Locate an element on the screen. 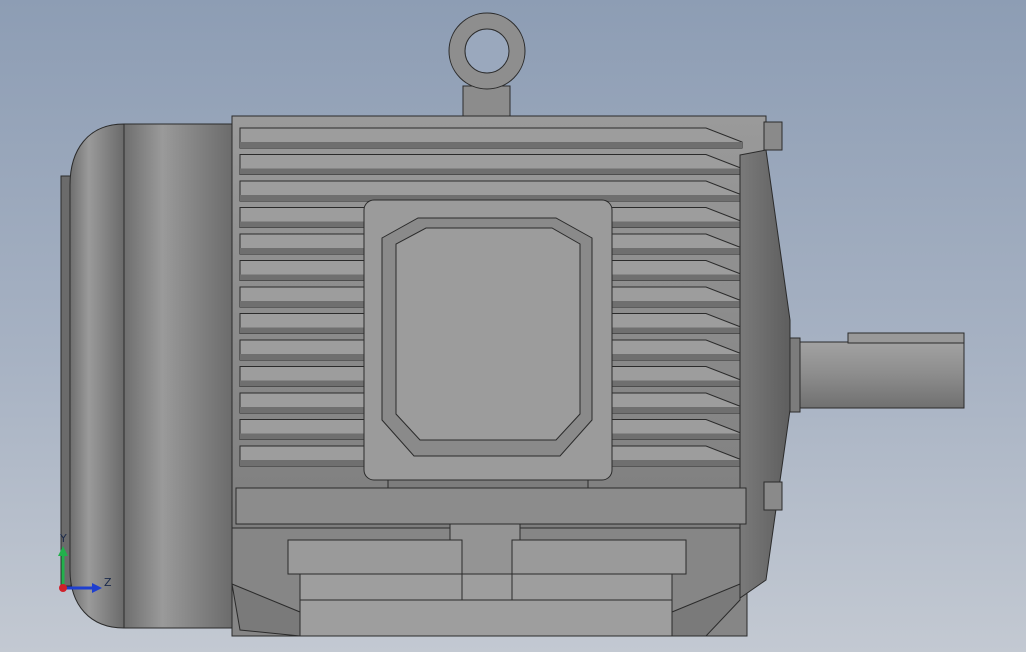 The height and width of the screenshot is (652, 1026). z-axis-label: Z is located at coordinates (108, 582).